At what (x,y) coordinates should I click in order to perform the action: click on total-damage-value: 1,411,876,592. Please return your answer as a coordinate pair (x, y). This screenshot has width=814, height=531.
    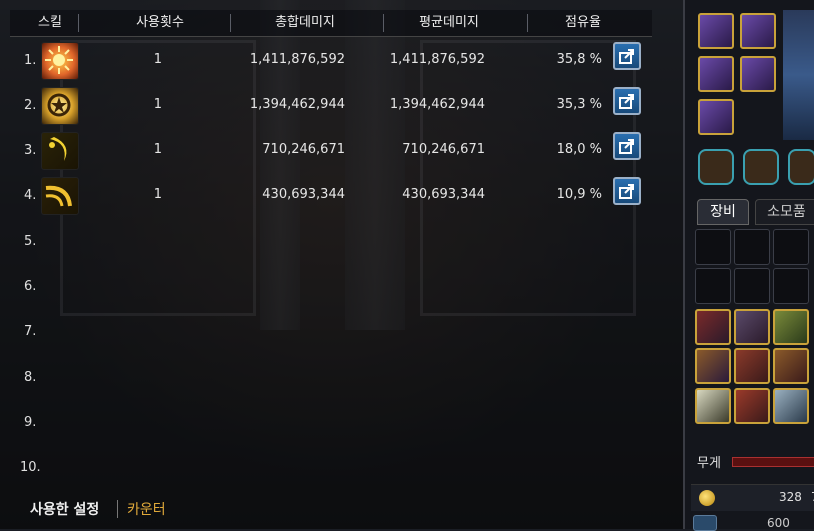
    Looking at the image, I should click on (297, 59).